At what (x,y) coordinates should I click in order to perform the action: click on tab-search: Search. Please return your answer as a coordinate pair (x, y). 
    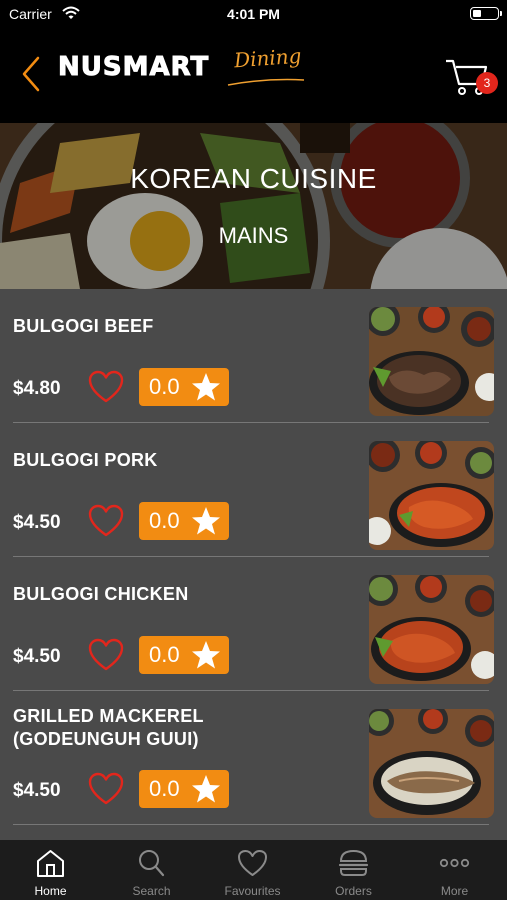
    Looking at the image, I should click on (151, 870).